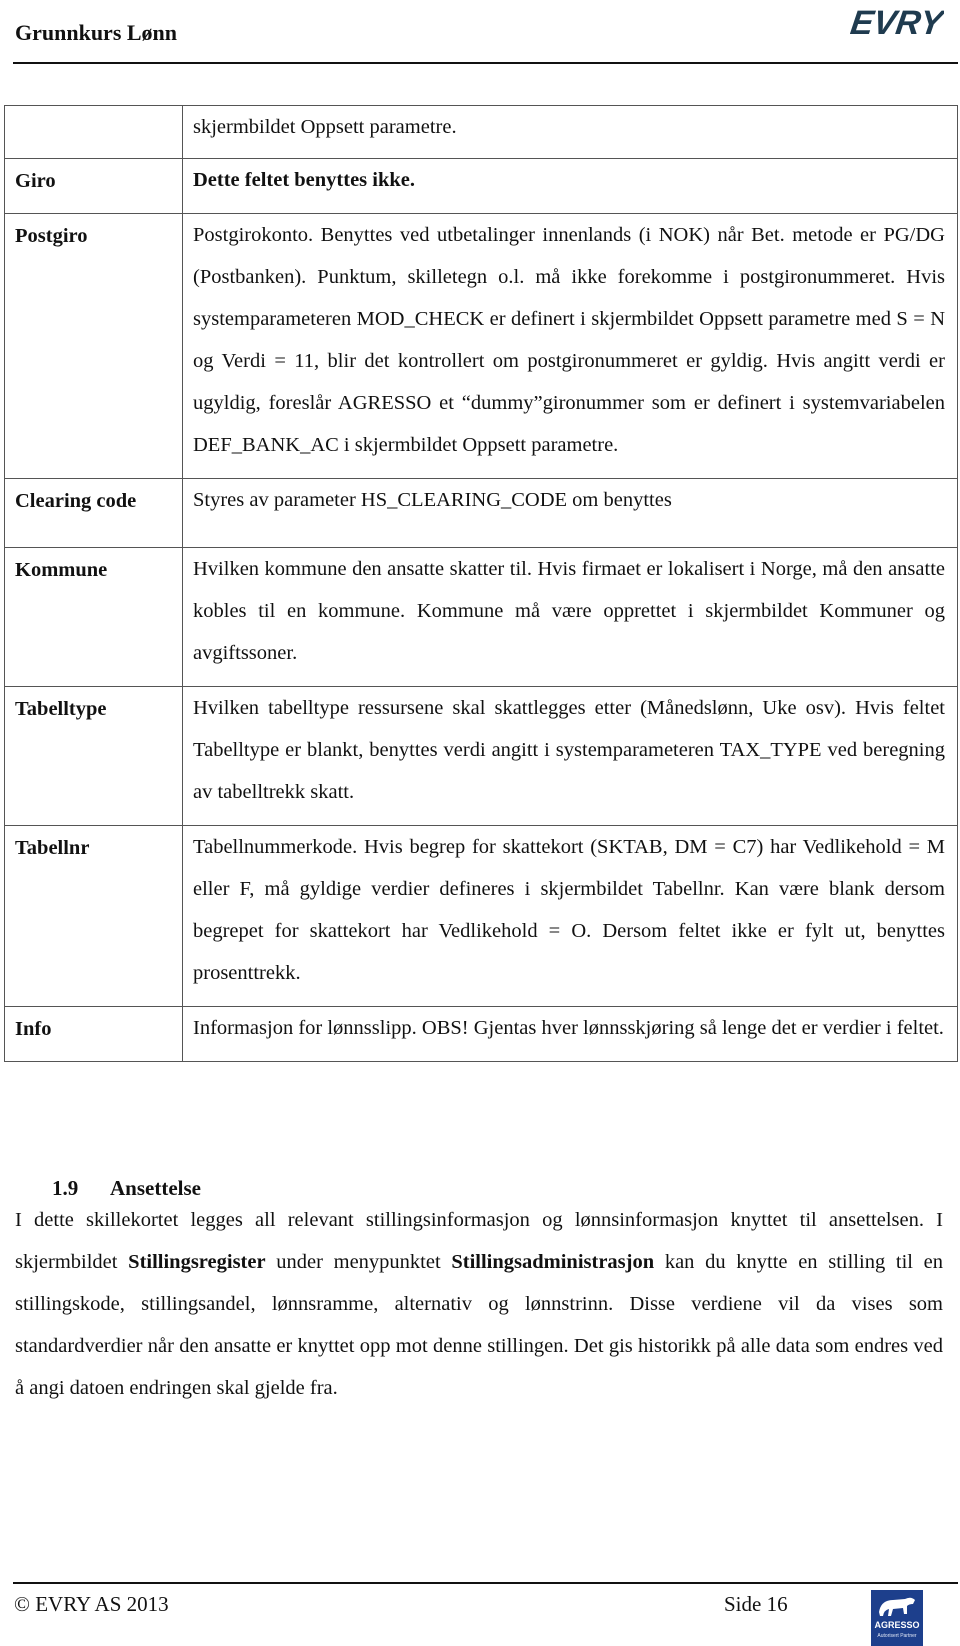  Describe the element at coordinates (93, 186) in the screenshot. I see `field-label: Giro` at that location.